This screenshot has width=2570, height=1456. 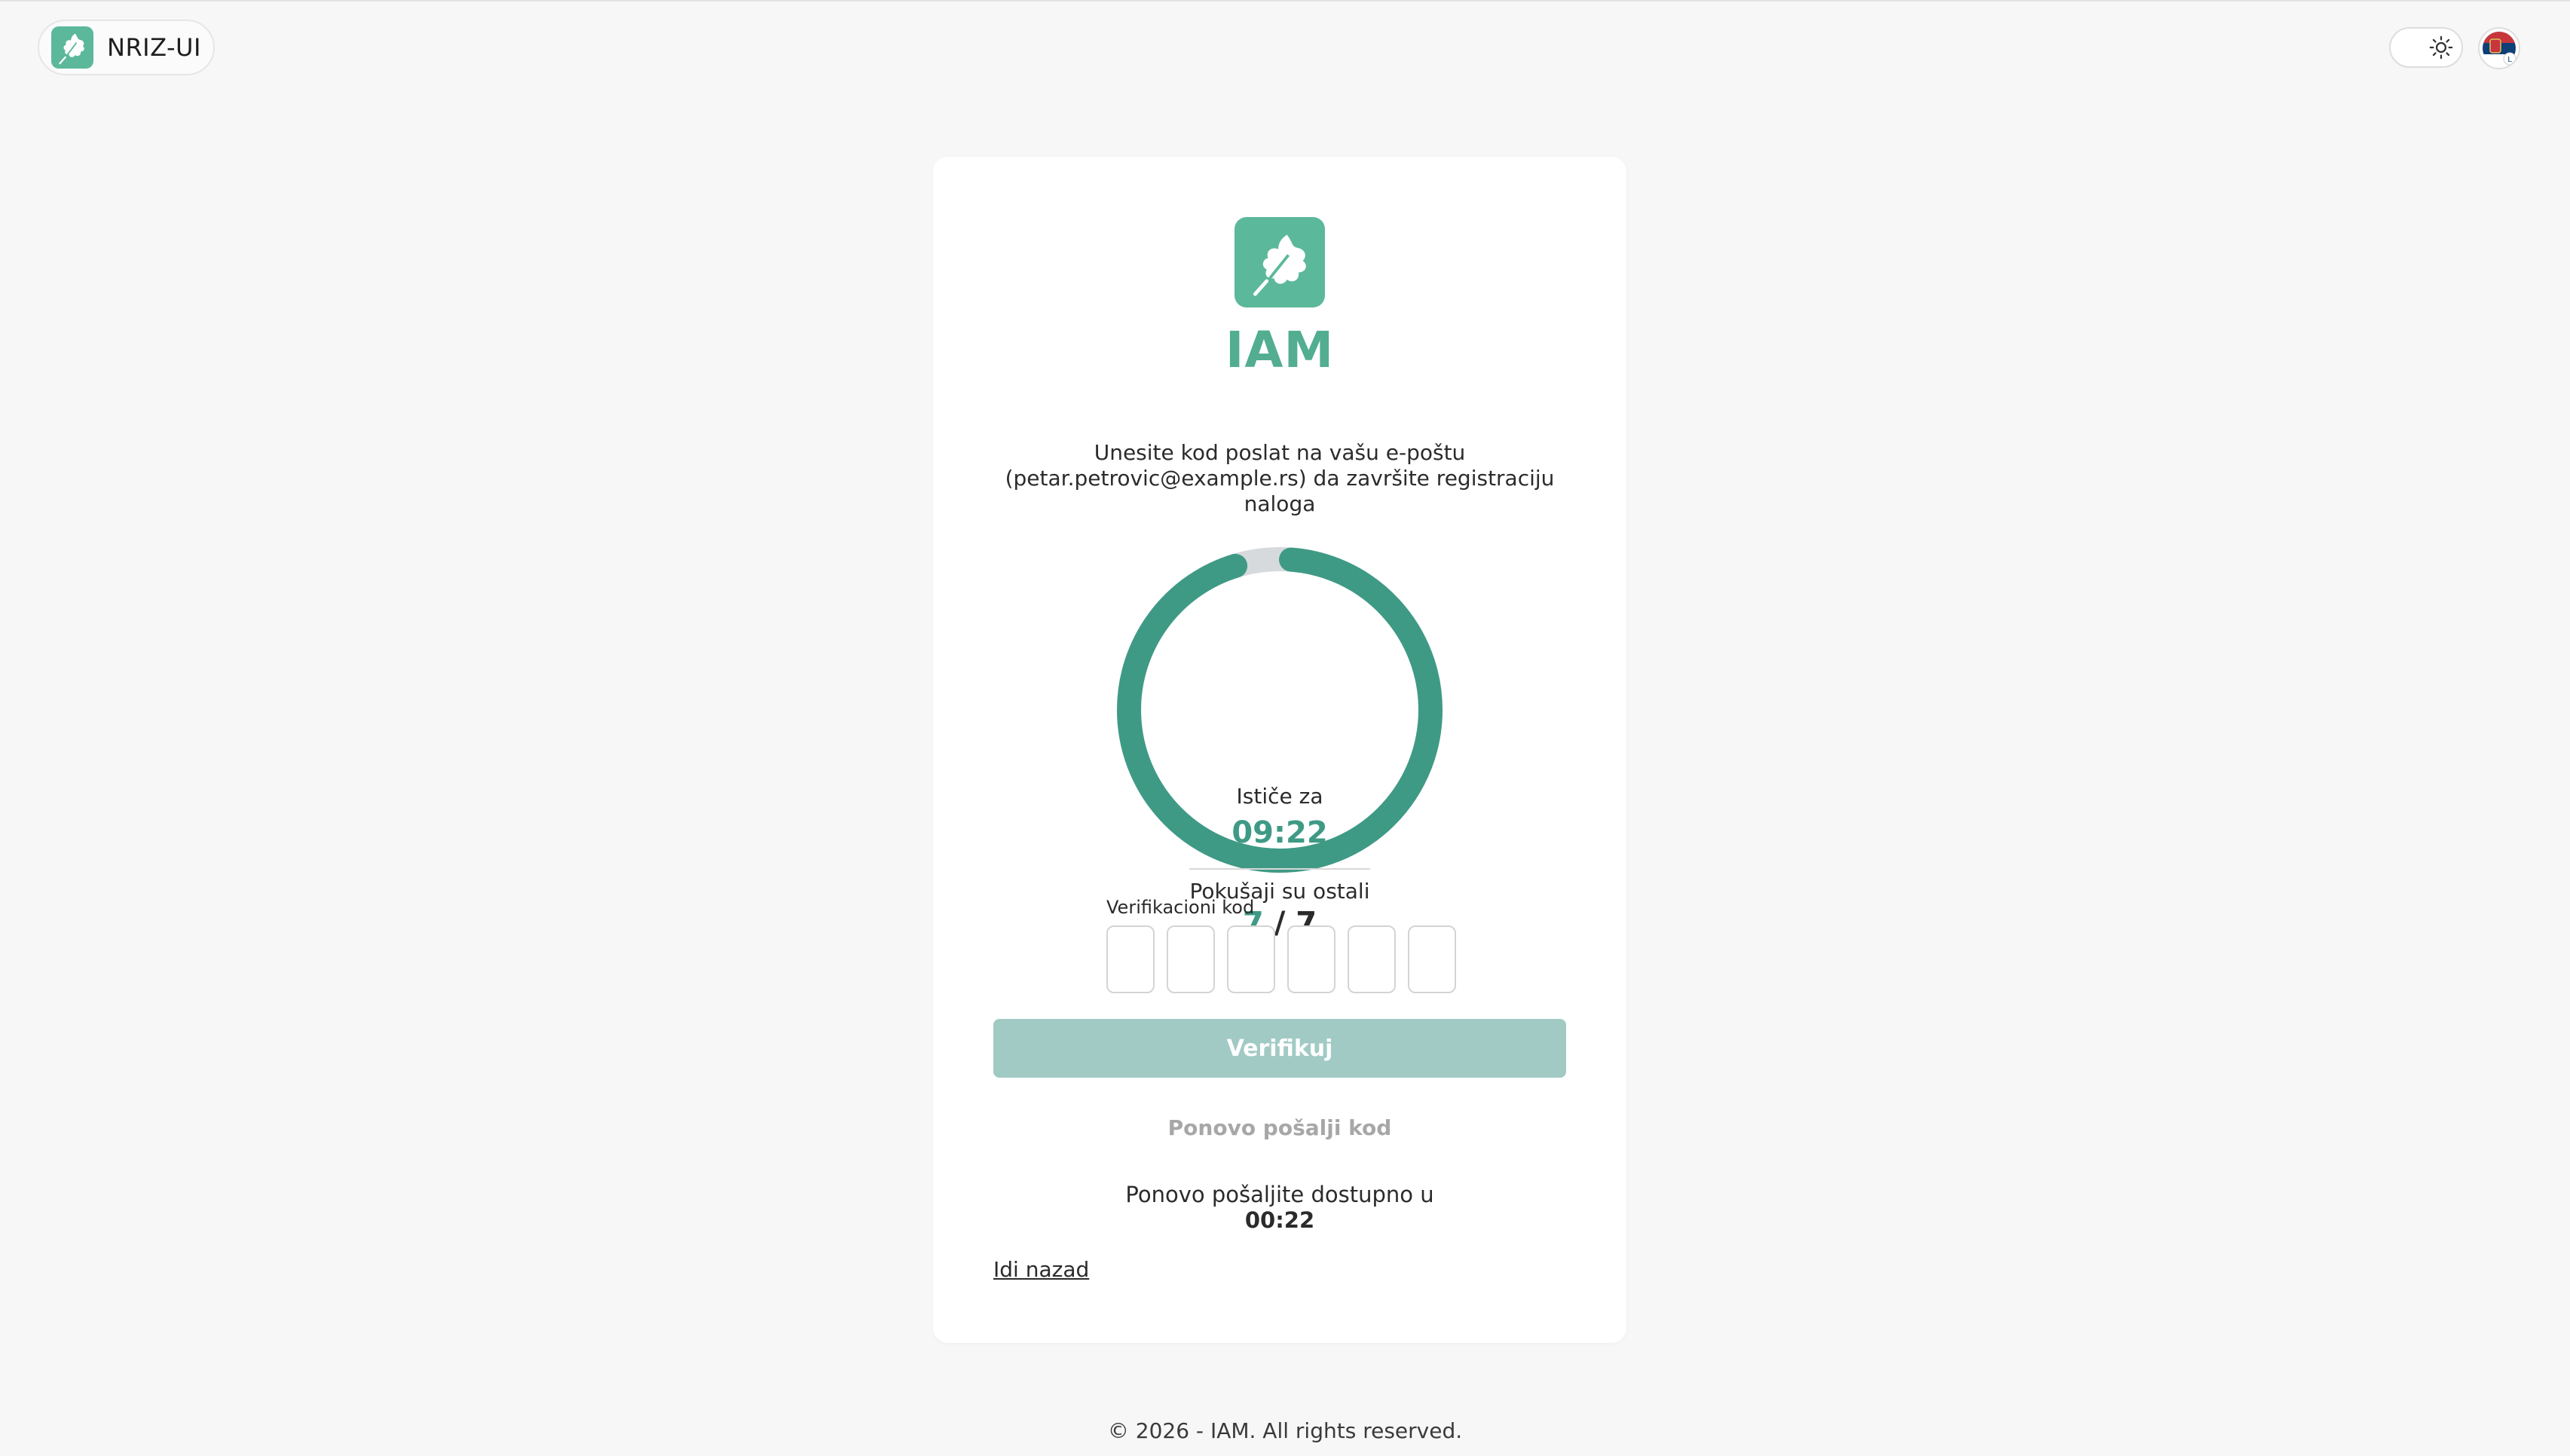 What do you see at coordinates (1279, 1220) in the screenshot?
I see `resend-info-time: 00:22` at bounding box center [1279, 1220].